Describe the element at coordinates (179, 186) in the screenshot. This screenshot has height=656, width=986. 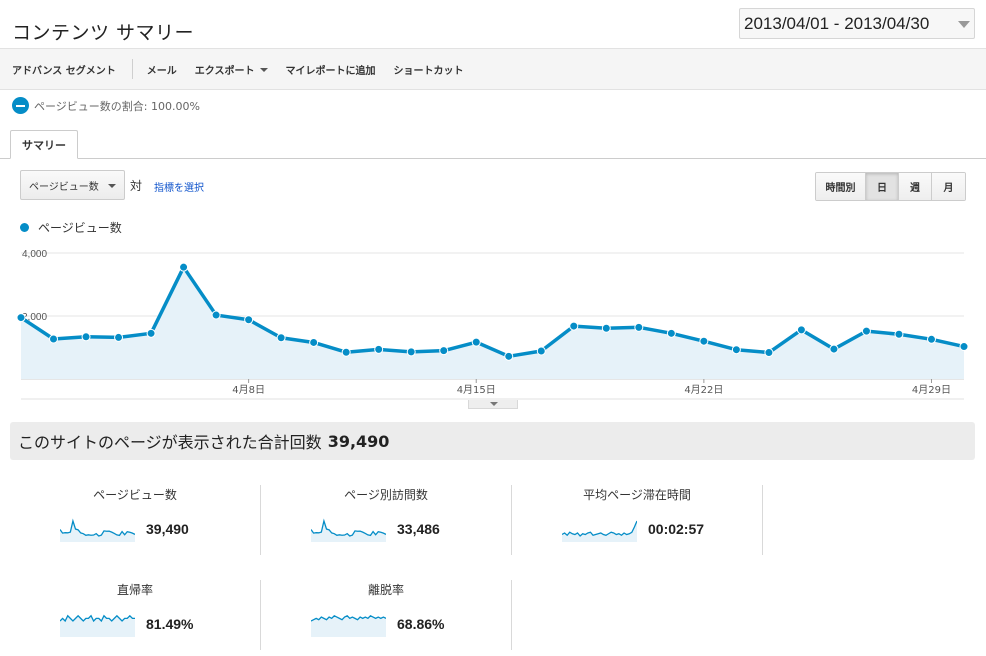
I see `choose-metric-link: 指標を選択` at that location.